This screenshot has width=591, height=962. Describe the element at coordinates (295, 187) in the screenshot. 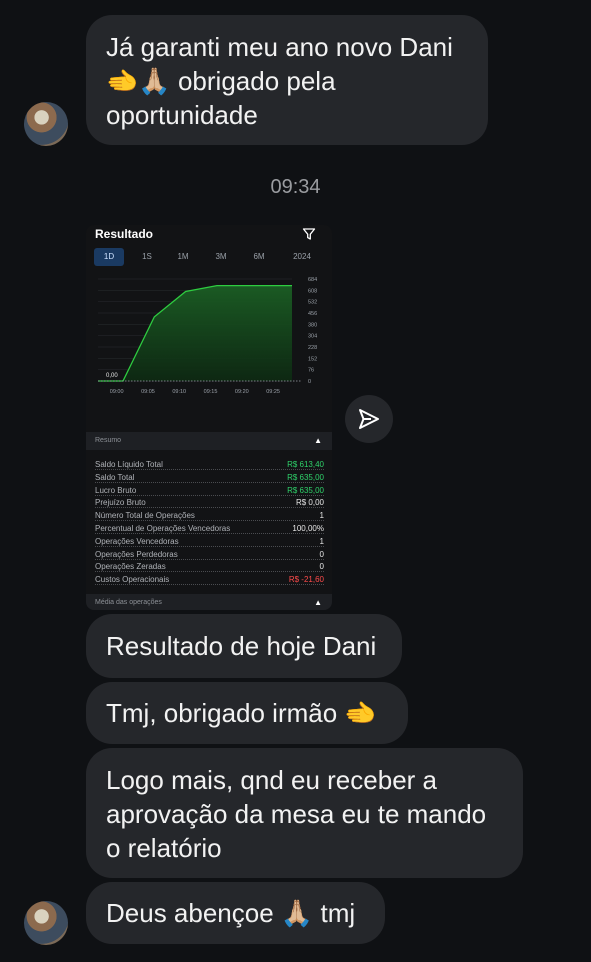

I see `timestamp: 09:34` at that location.